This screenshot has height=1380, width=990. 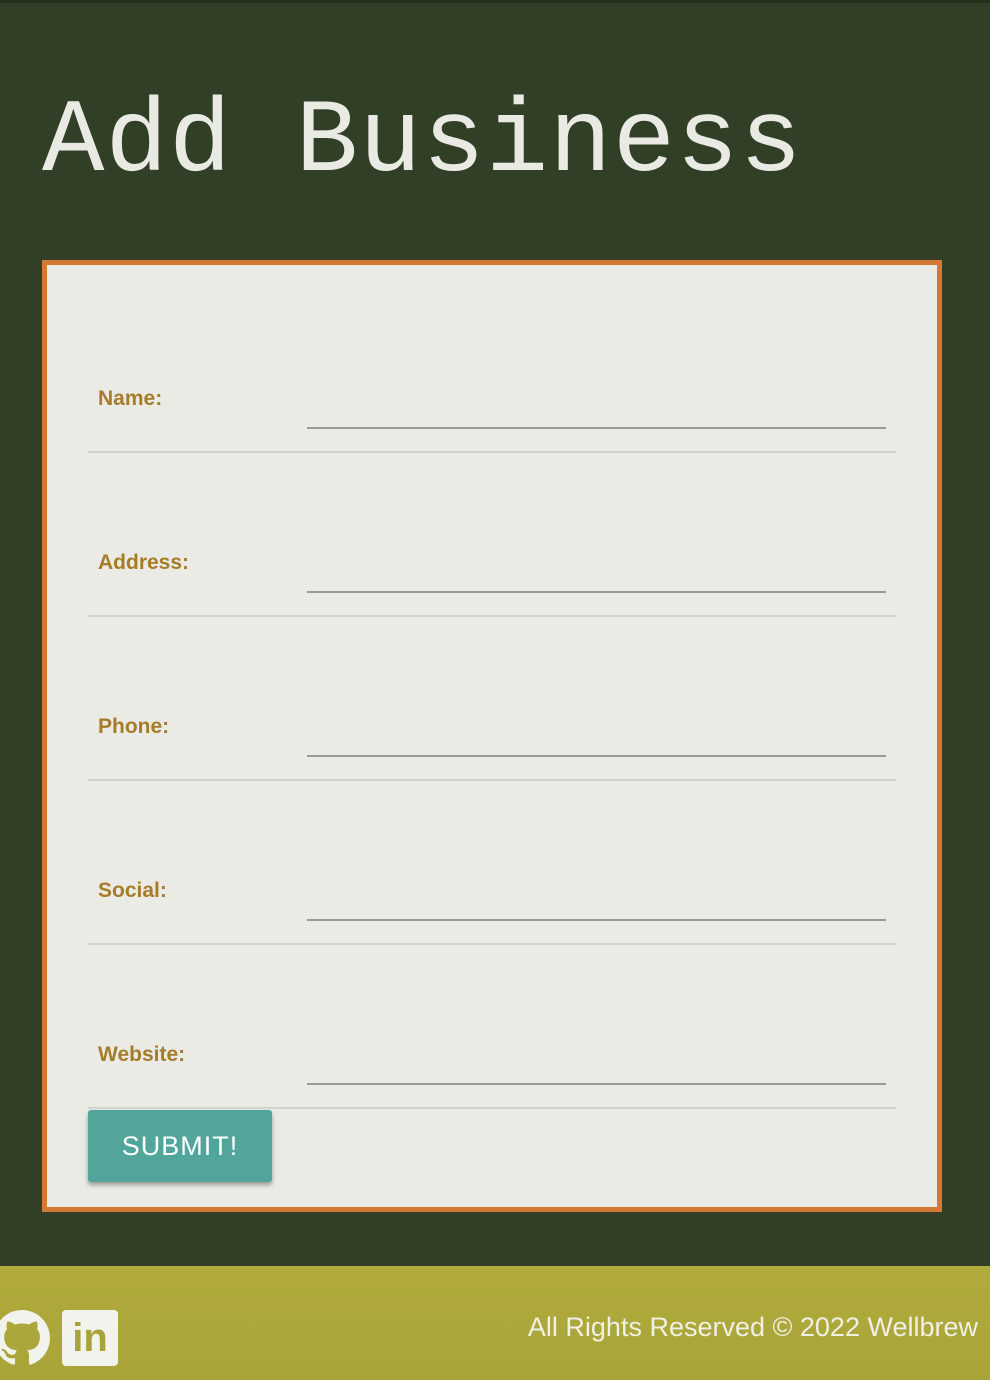 What do you see at coordinates (596, 737) in the screenshot?
I see `phone-input` at bounding box center [596, 737].